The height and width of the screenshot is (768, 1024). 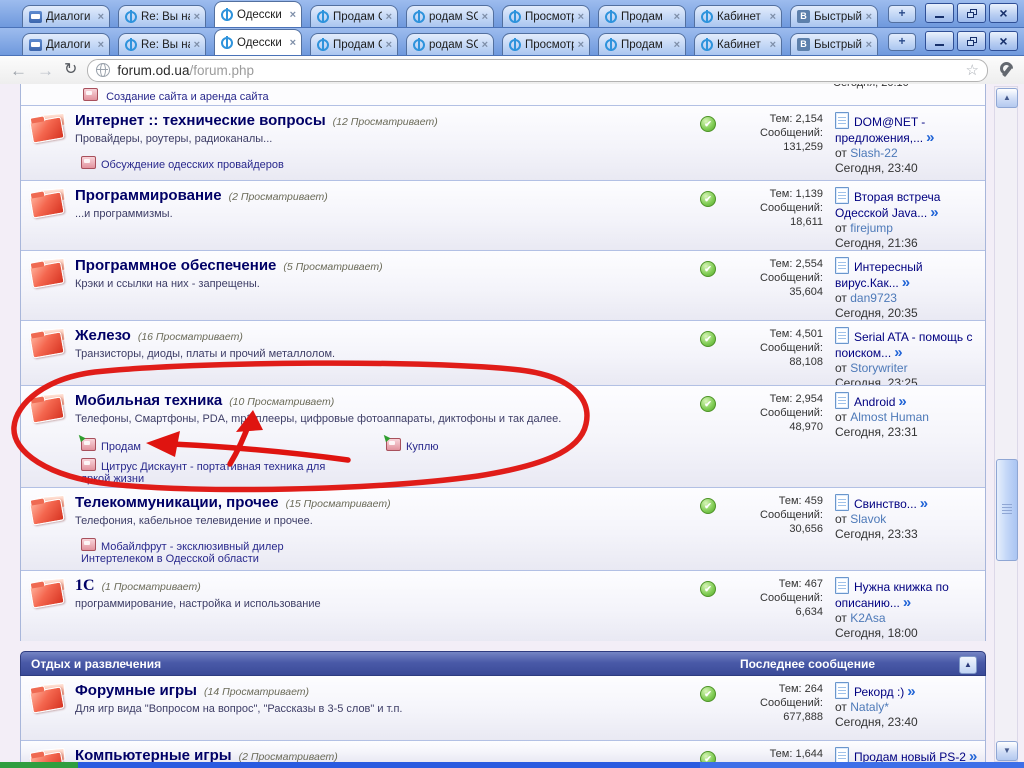 What do you see at coordinates (200, 120) in the screenshot?
I see `forum-title-link: Интернет :: технические вопросы` at bounding box center [200, 120].